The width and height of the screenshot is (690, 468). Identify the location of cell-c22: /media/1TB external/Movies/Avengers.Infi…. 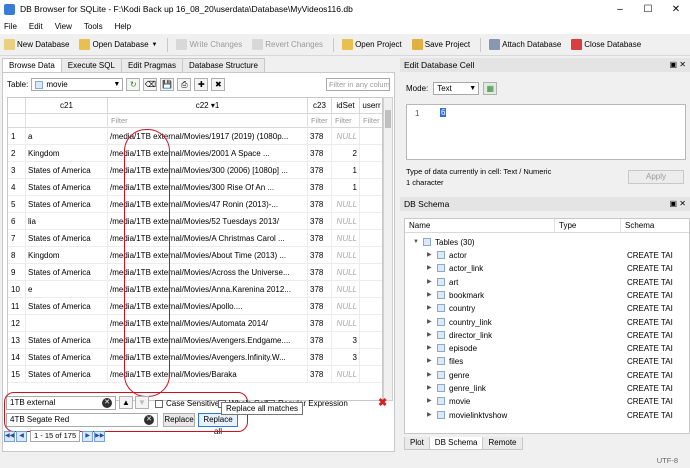
(208, 357).